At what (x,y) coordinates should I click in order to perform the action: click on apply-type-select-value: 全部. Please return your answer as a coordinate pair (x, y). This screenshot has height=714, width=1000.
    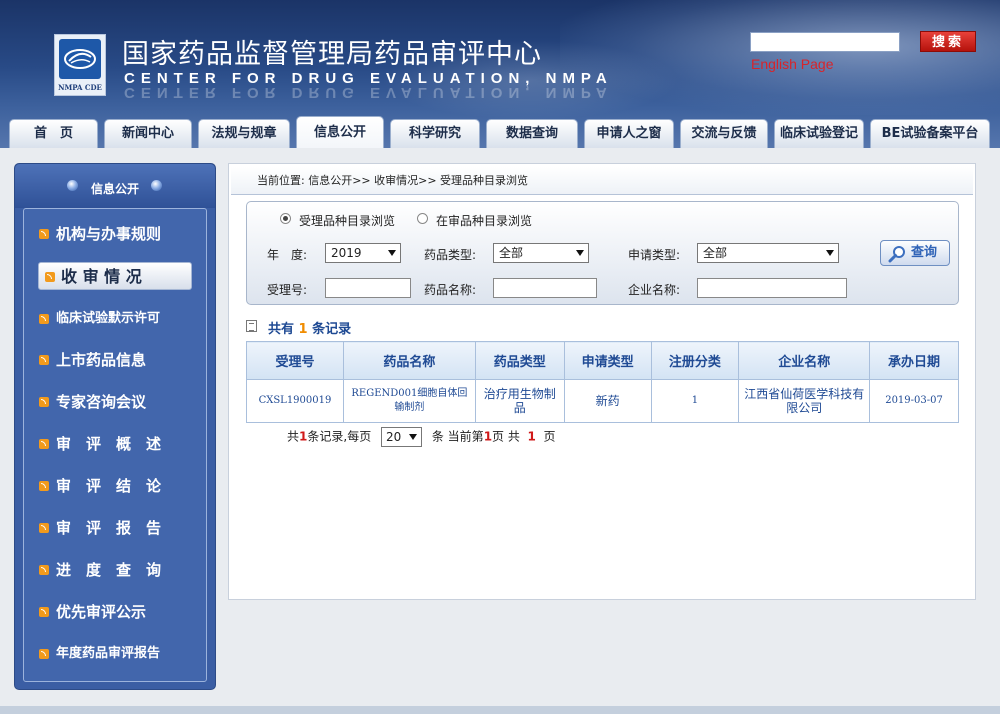
    Looking at the image, I should click on (715, 253).